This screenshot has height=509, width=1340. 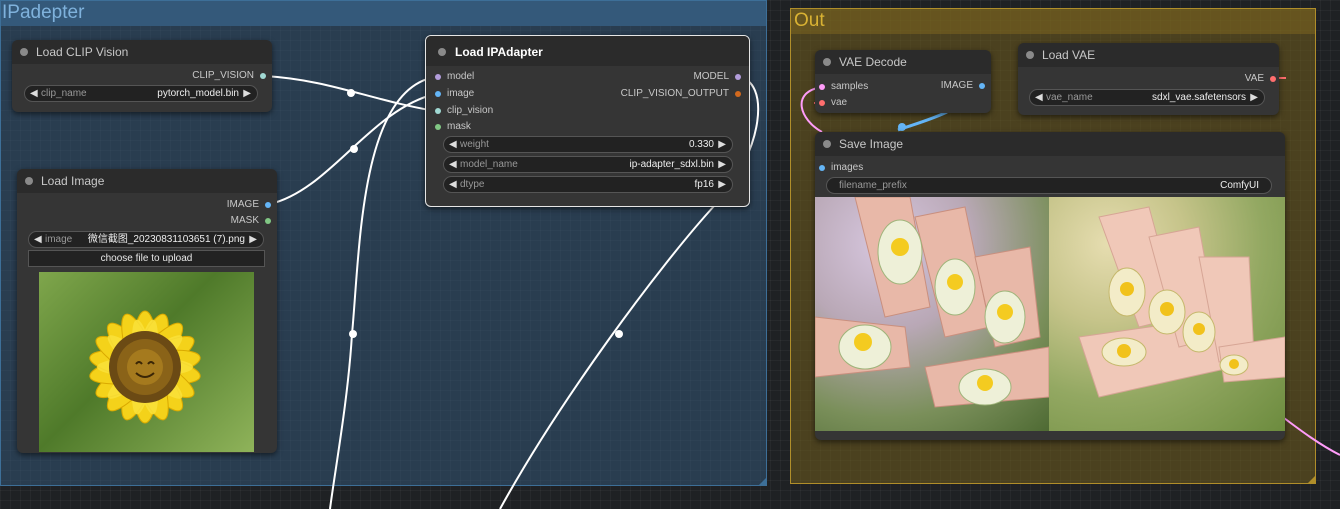 I want to click on output-vae: VAE, so click(x=1236, y=79).